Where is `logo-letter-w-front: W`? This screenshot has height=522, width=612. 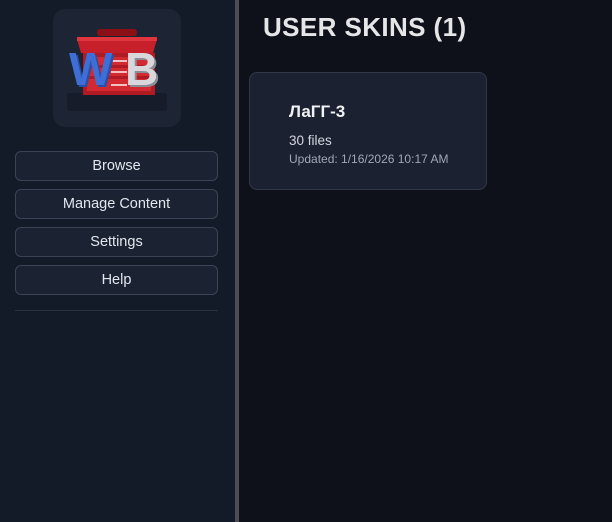 logo-letter-w-front: W is located at coordinates (91, 69).